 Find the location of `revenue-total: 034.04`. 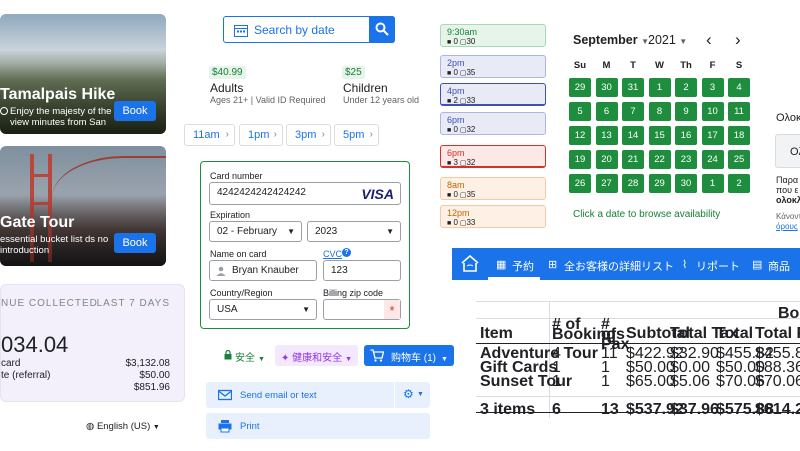

revenue-total: 034.04 is located at coordinates (35, 344).